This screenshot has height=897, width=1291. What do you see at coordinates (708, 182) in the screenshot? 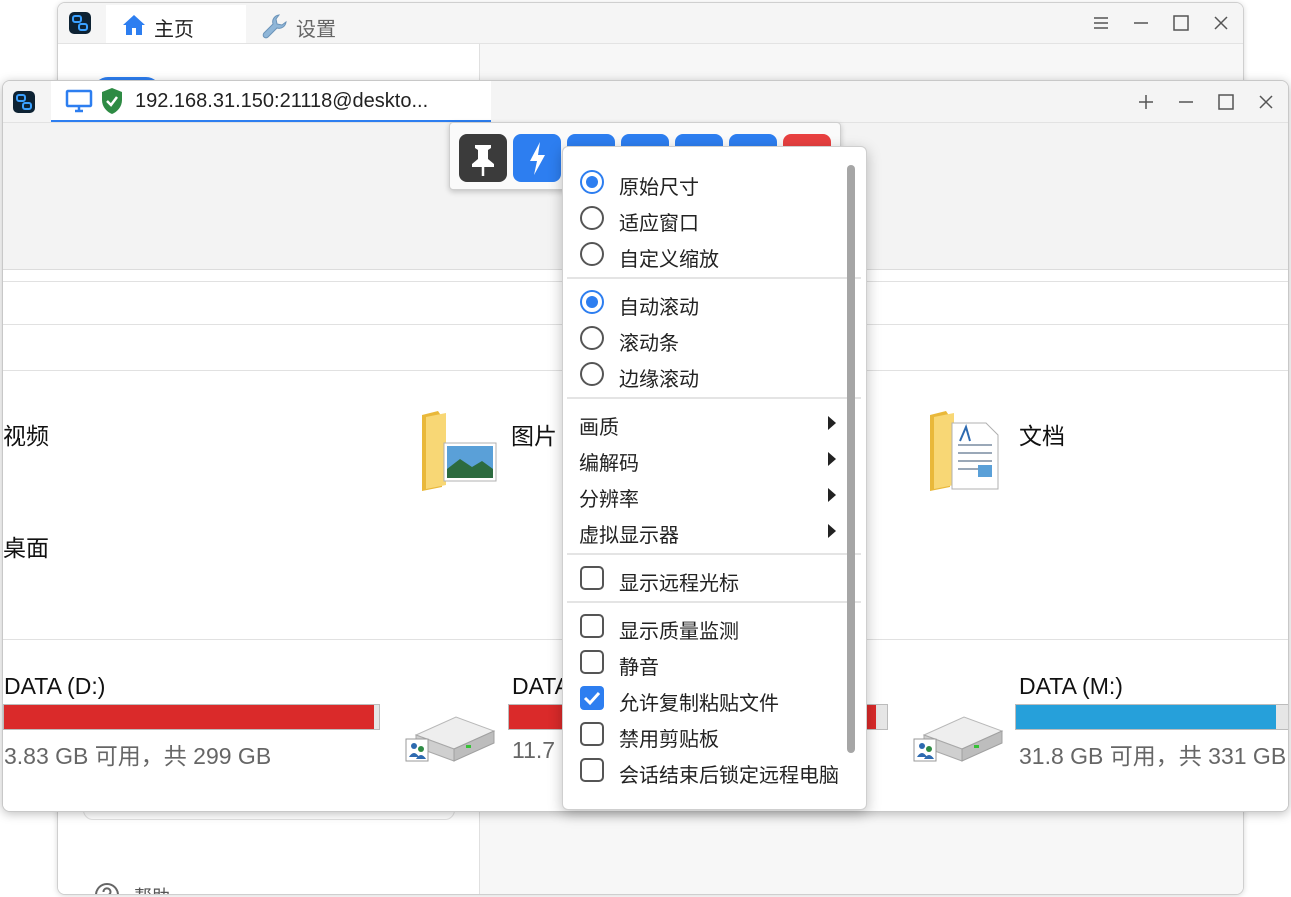
I see `menu-item-original-size: 原始尺寸` at bounding box center [708, 182].